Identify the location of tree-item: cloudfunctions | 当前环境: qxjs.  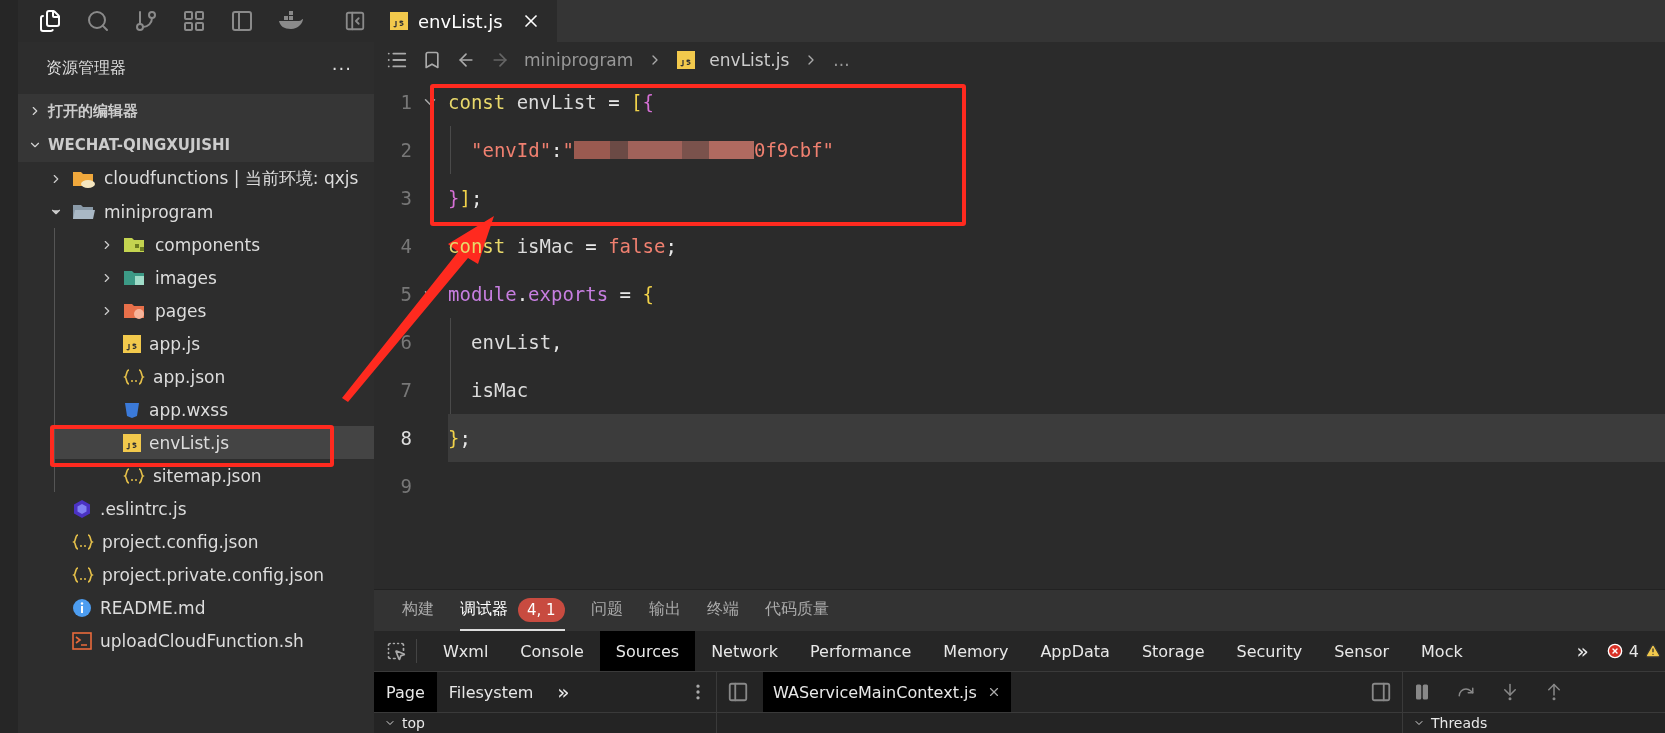
(196, 178).